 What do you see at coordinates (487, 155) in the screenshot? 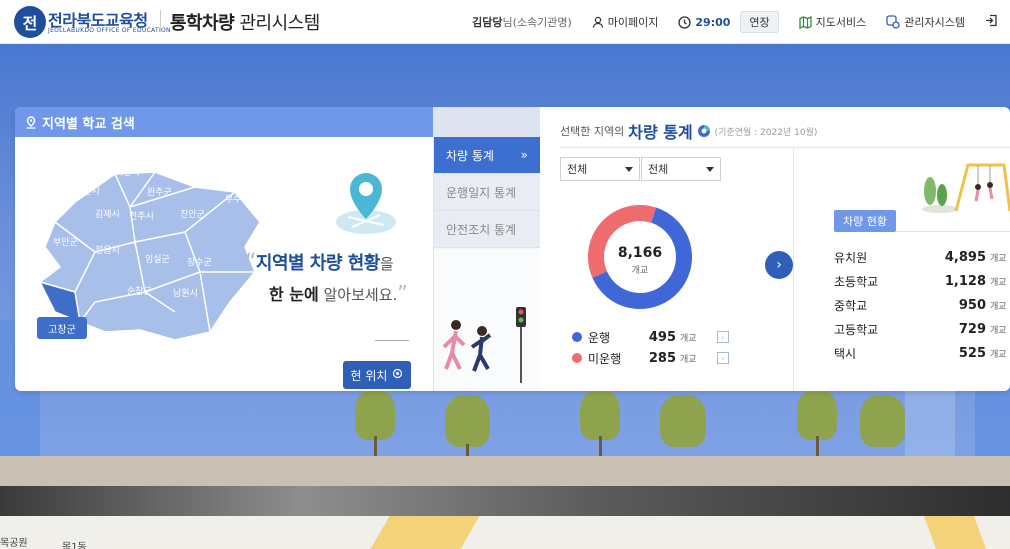
I see `tab-vehicle-stats: 차량 통계 »` at bounding box center [487, 155].